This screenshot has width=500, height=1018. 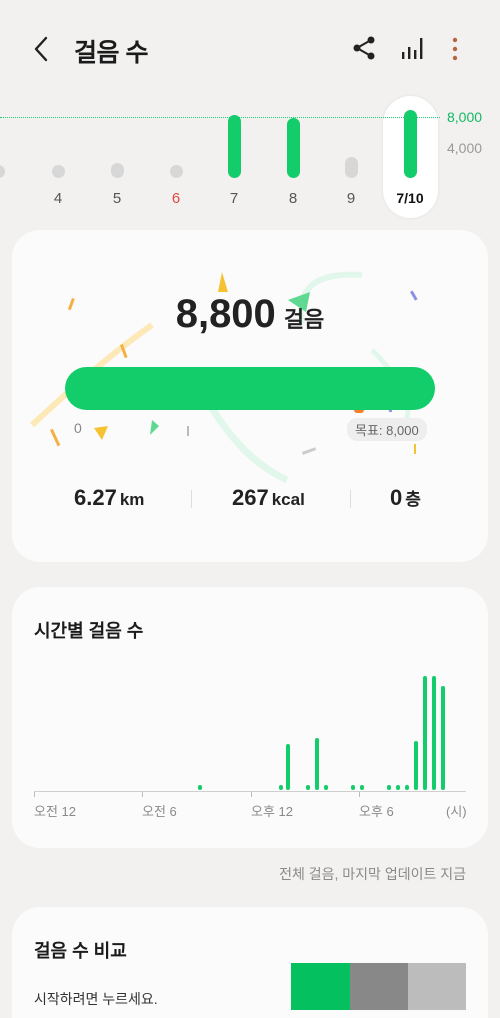 What do you see at coordinates (96, 999) in the screenshot?
I see `compare-subtitle: 시작하려면 누르세요.` at bounding box center [96, 999].